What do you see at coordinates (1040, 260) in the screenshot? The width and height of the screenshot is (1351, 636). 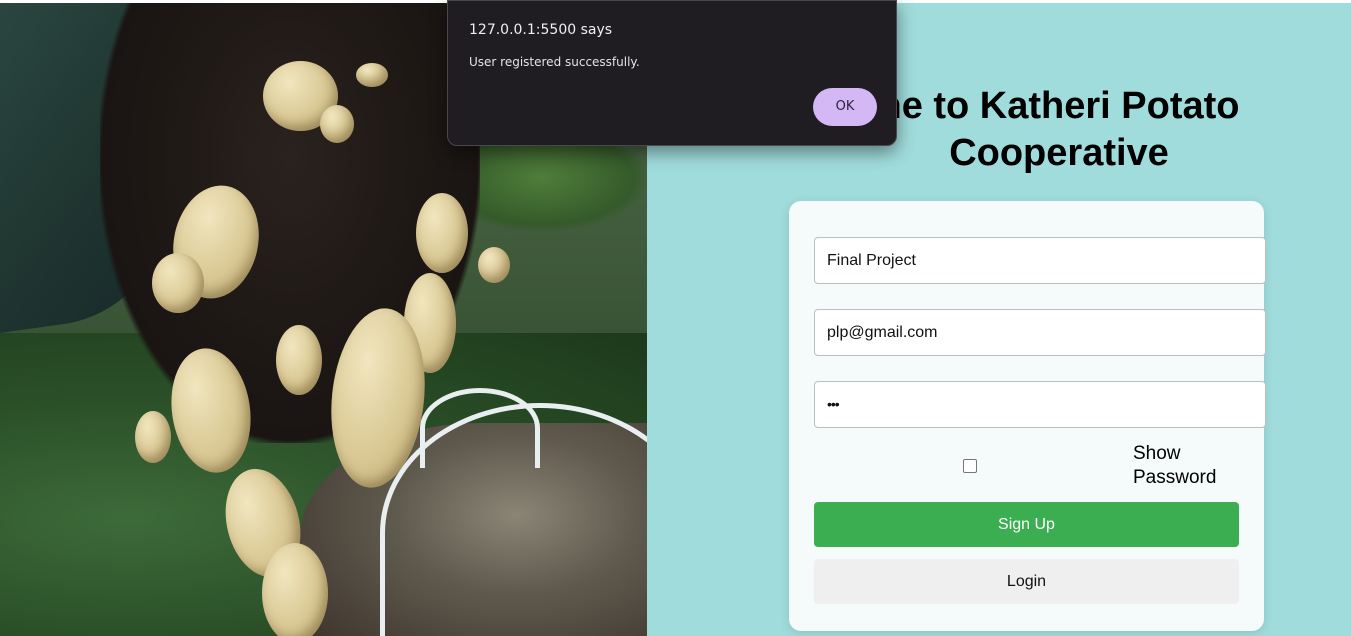 I see `name-field: Final Project` at bounding box center [1040, 260].